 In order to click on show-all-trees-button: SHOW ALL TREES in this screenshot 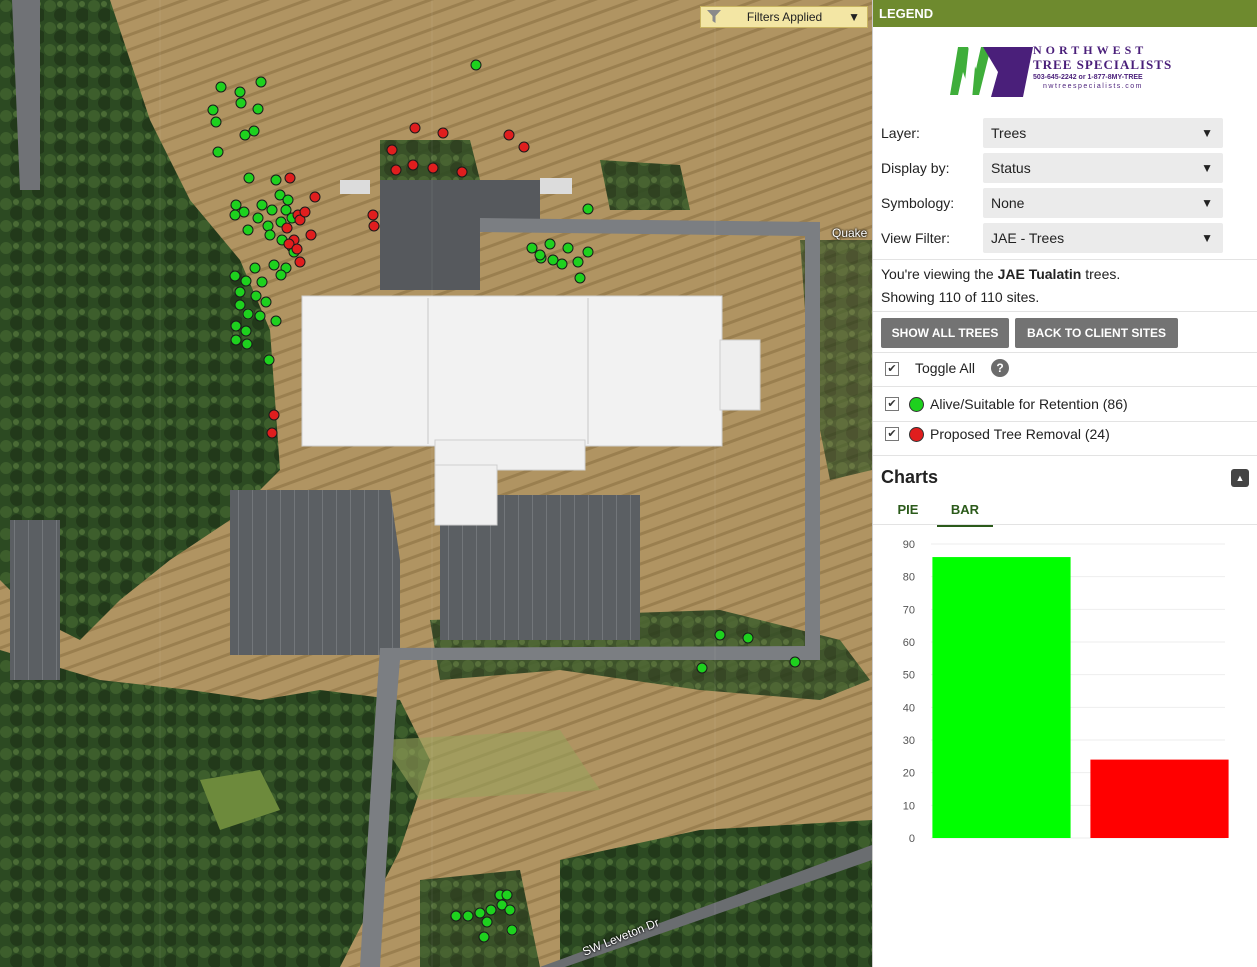, I will do `click(945, 333)`.